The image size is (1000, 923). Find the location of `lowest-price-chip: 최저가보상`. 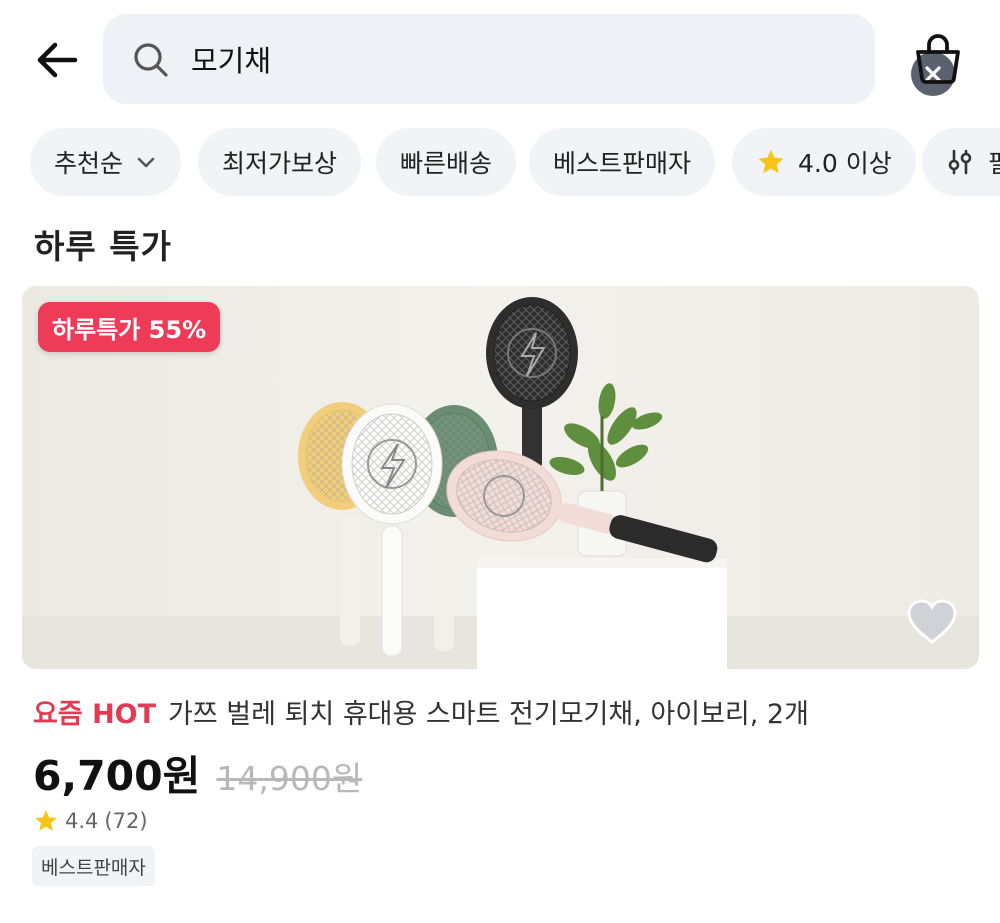

lowest-price-chip: 최저가보상 is located at coordinates (280, 162).